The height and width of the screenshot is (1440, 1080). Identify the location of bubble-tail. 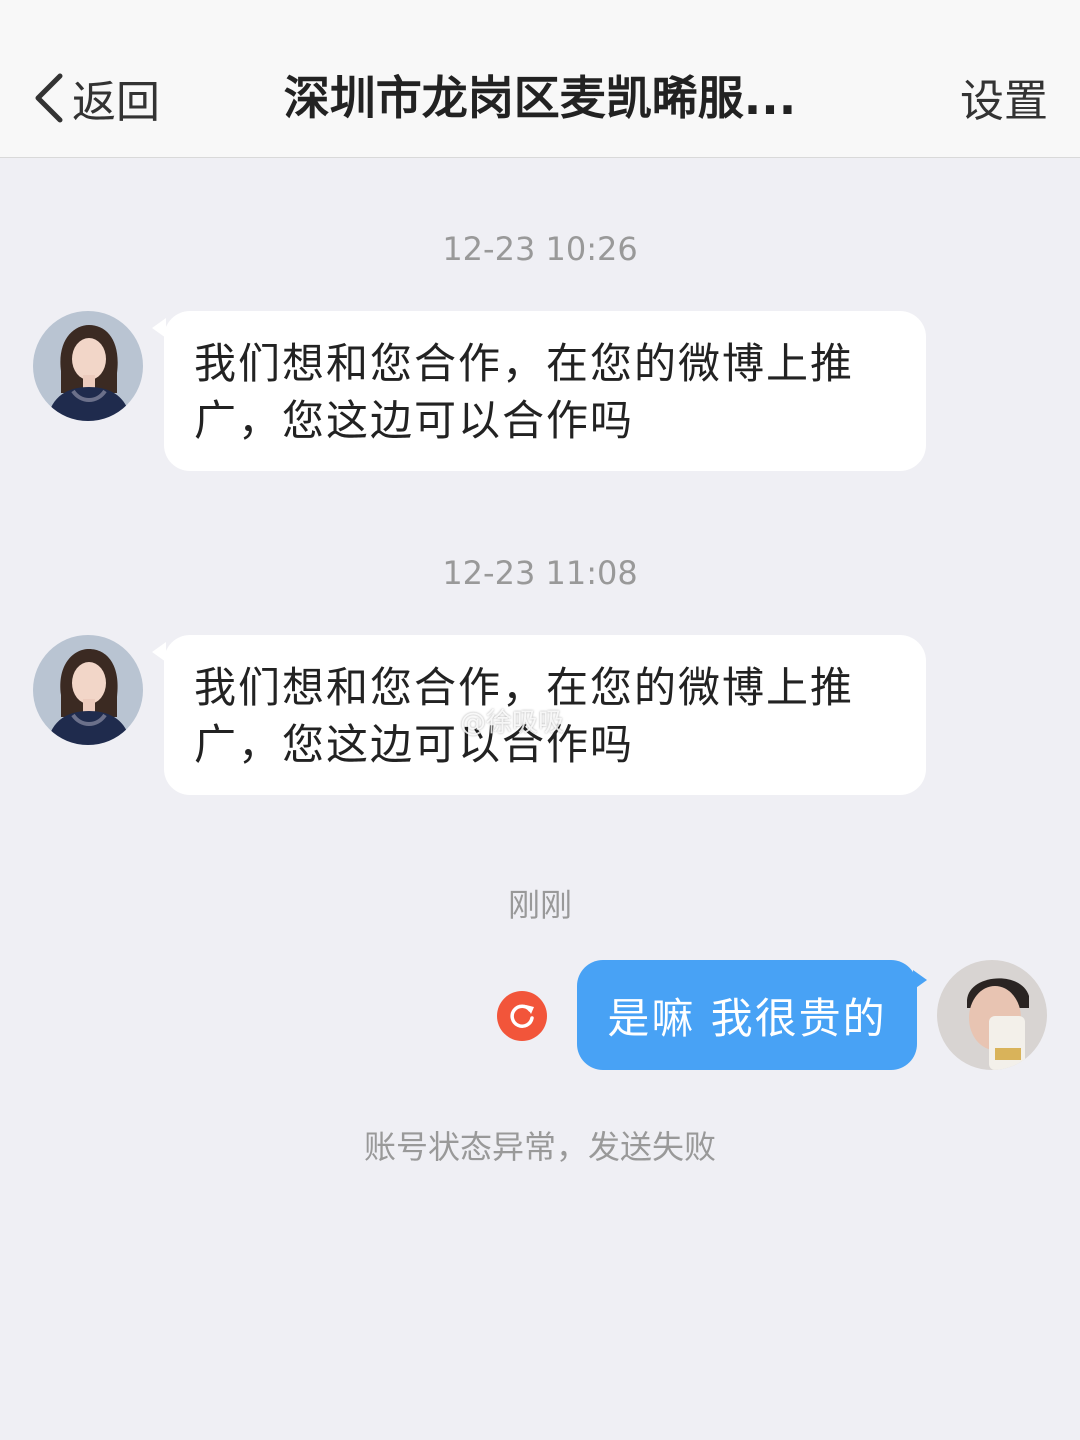
(920, 980).